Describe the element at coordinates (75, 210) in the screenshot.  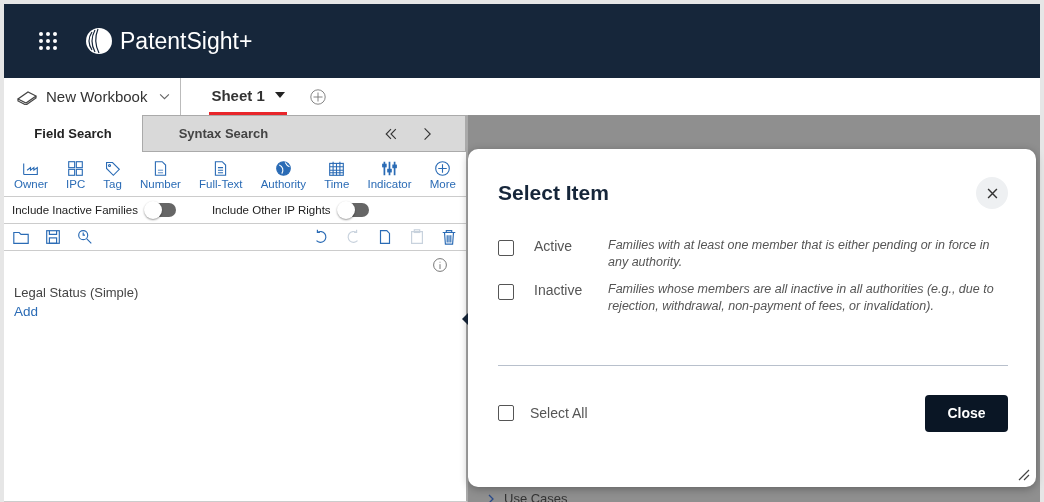
I see `toggle-label: Include Inactive Families` at that location.